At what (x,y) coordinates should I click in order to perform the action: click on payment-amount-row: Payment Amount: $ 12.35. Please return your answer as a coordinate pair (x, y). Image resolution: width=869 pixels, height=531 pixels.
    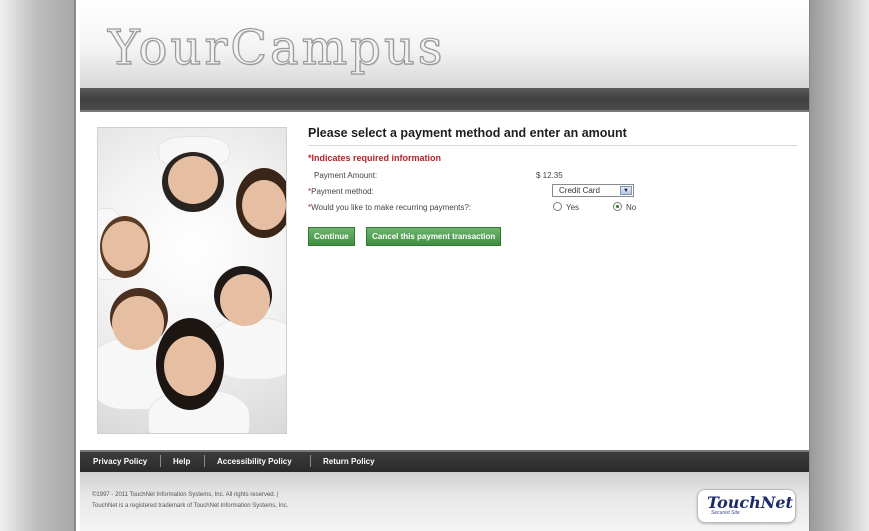
    Looking at the image, I should click on (552, 176).